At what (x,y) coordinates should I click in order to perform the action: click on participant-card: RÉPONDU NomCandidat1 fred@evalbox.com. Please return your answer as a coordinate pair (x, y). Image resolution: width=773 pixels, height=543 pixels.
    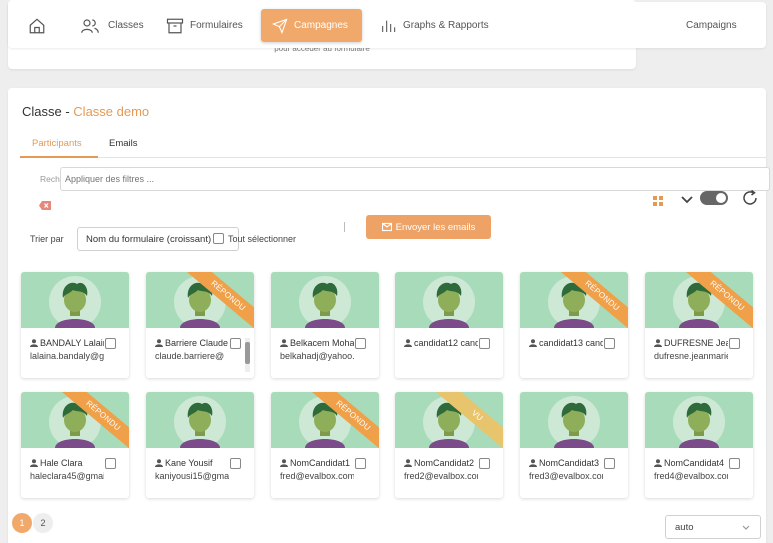
    Looking at the image, I should click on (325, 445).